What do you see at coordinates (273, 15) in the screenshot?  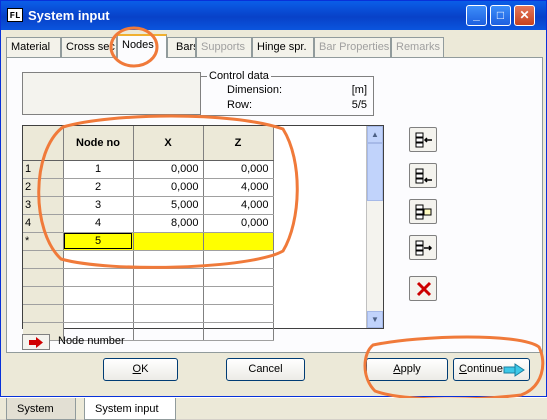 I see `title-bar: FL System input _ □ ✕` at bounding box center [273, 15].